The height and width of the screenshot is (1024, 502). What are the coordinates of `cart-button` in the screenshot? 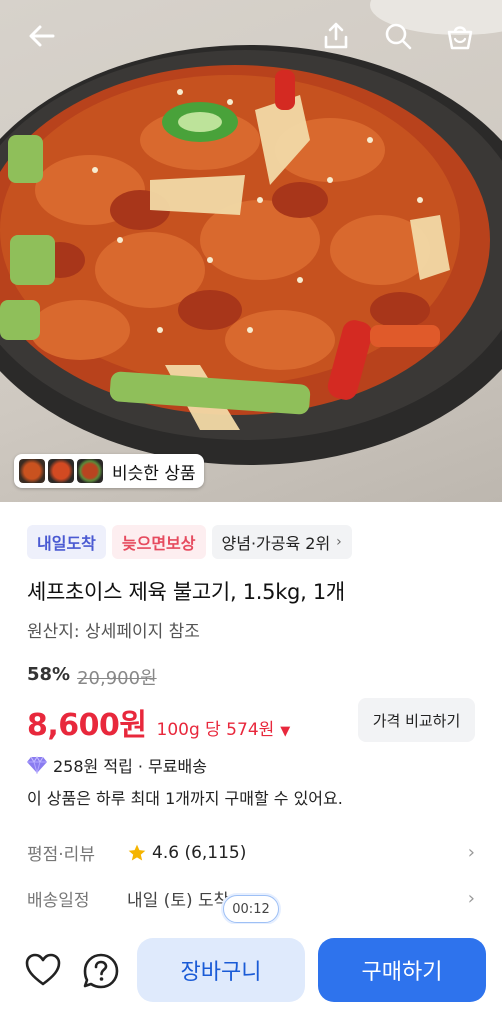 It's located at (460, 36).